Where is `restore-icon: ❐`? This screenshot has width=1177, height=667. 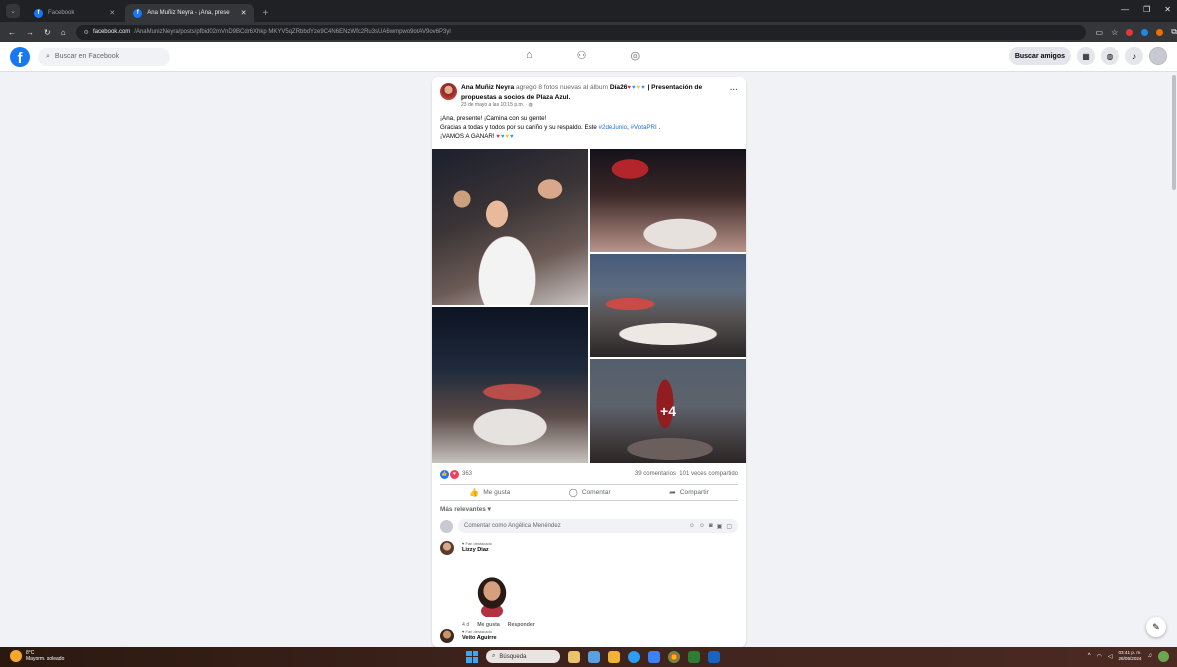 restore-icon: ❐ is located at coordinates (1146, 9).